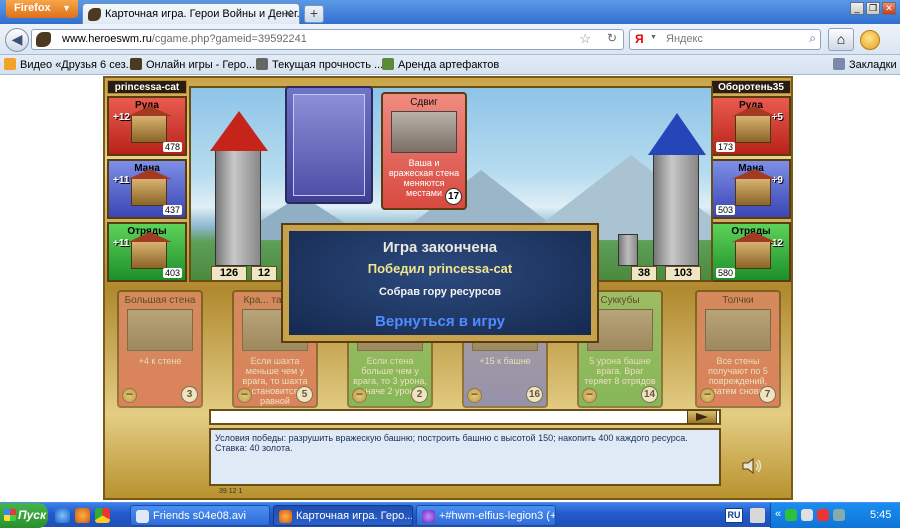  What do you see at coordinates (628, 250) in the screenshot?
I see `right-wall` at bounding box center [628, 250].